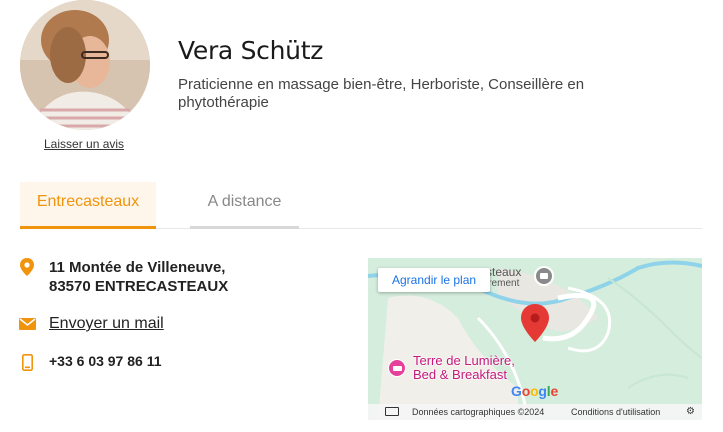 The image size is (723, 432). Describe the element at coordinates (544, 276) in the screenshot. I see `camera-icon` at that location.